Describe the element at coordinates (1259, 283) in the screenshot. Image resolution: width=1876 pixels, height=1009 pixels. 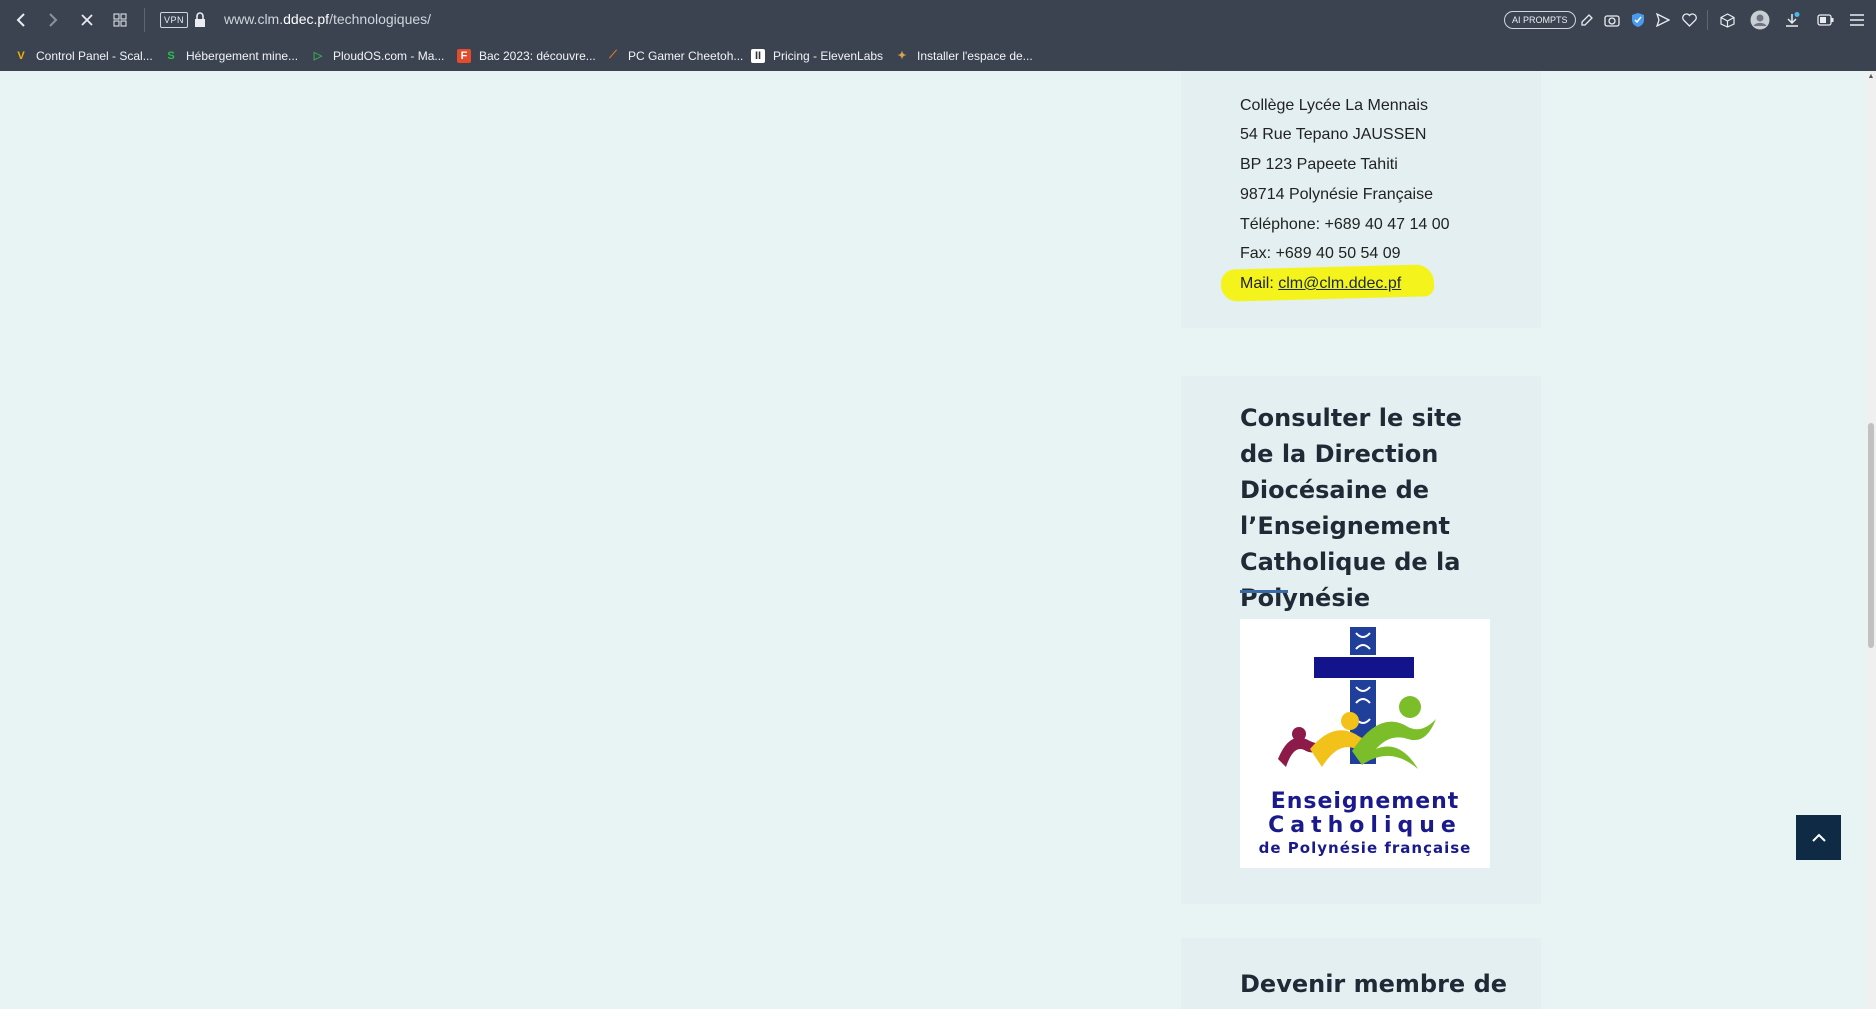
I see `mail-label: Mail:` at that location.